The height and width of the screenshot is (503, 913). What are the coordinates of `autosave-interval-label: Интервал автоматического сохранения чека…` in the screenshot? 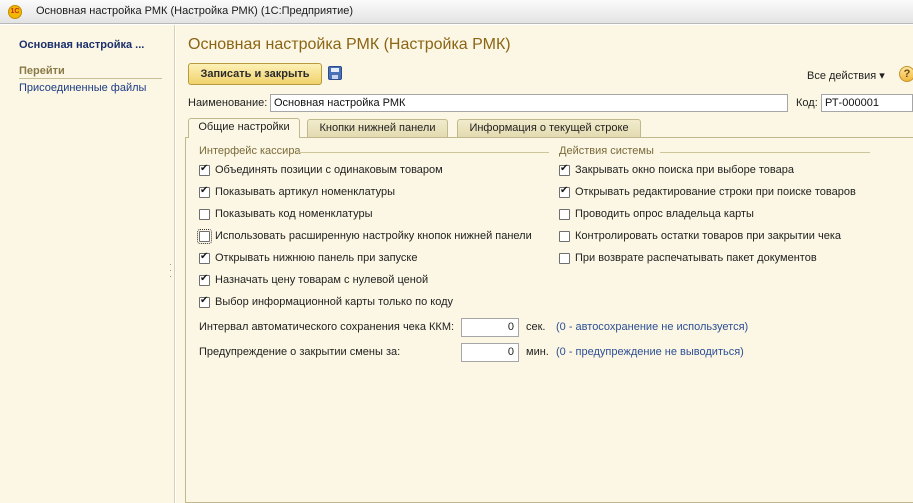 It's located at (327, 327).